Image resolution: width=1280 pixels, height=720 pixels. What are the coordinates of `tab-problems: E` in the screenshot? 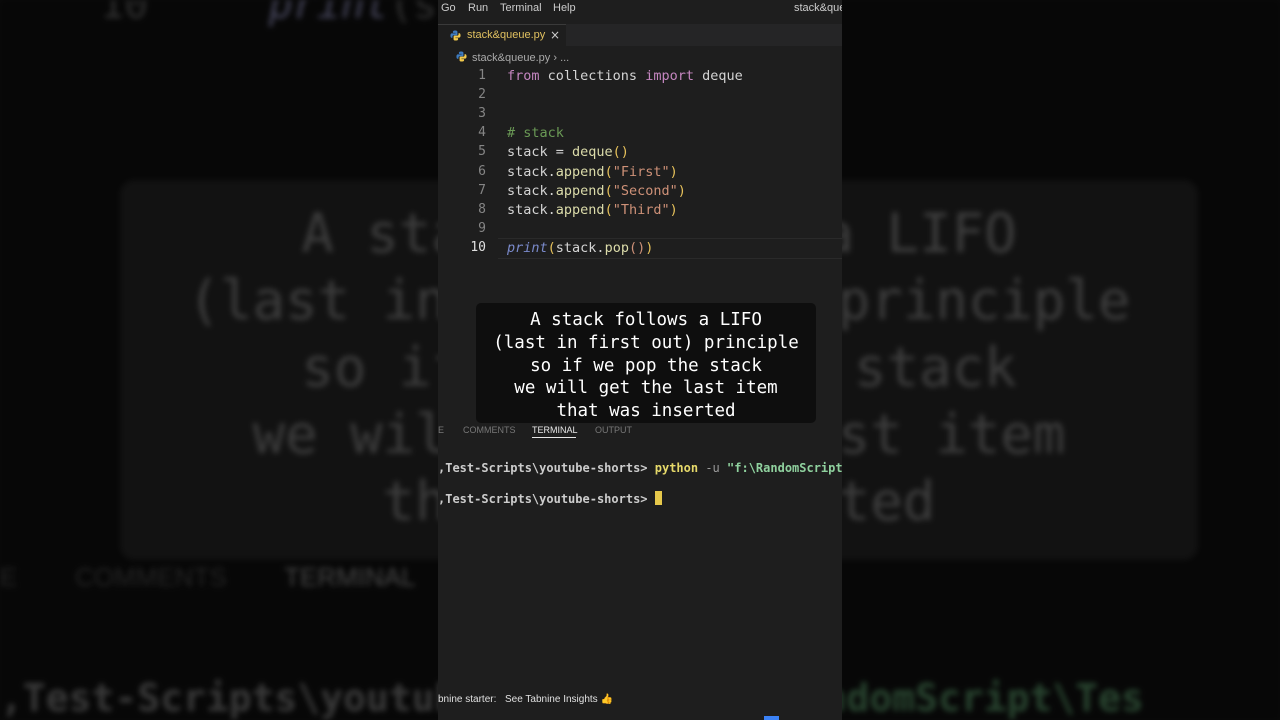 It's located at (441, 430).